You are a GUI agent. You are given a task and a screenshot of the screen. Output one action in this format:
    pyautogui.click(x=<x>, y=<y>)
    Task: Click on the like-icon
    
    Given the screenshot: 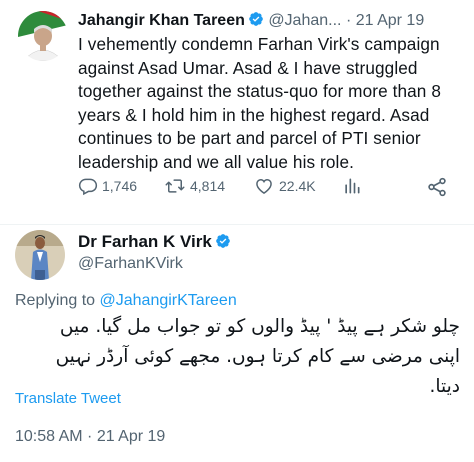 What is the action you would take?
    pyautogui.click(x=266, y=186)
    